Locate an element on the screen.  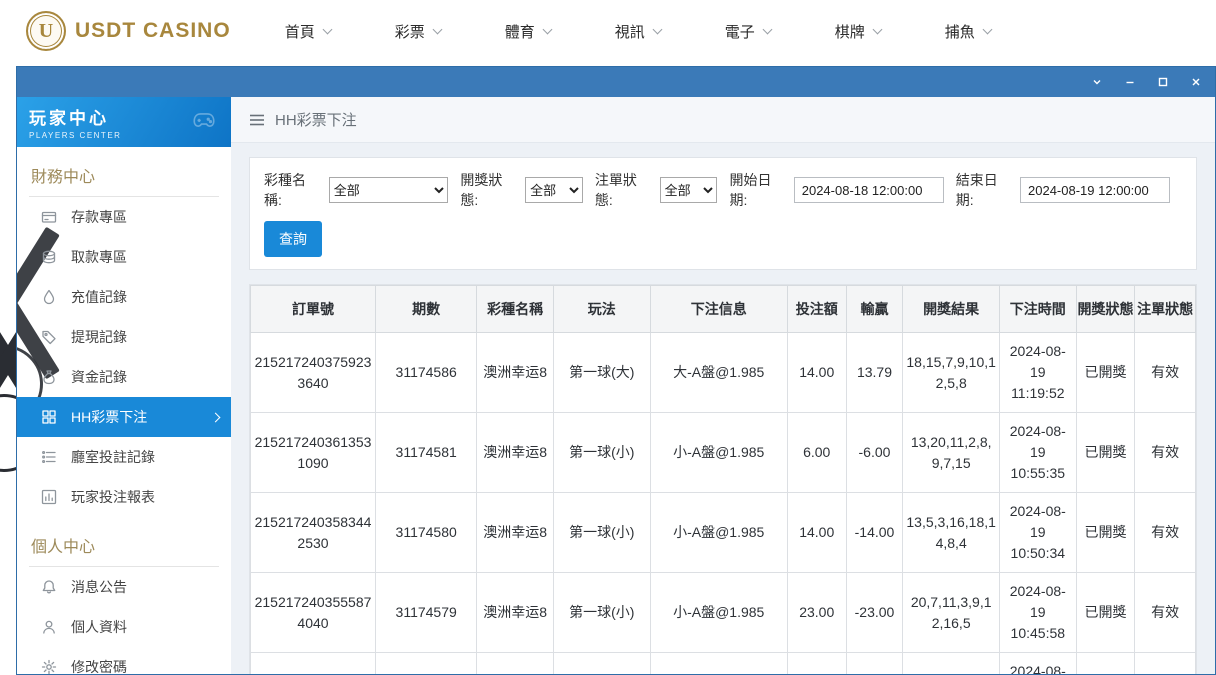
sidebar-item-label: 資金記錄 is located at coordinates (99, 377).